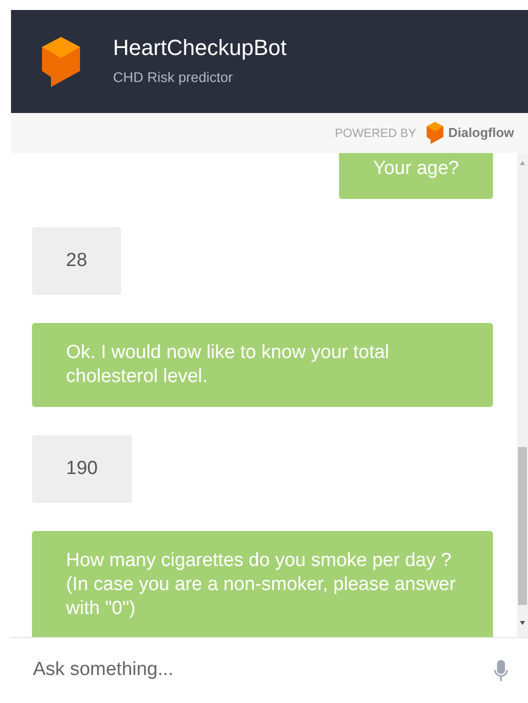 The height and width of the screenshot is (703, 528). I want to click on bot-description: CHD Risk predictor, so click(173, 78).